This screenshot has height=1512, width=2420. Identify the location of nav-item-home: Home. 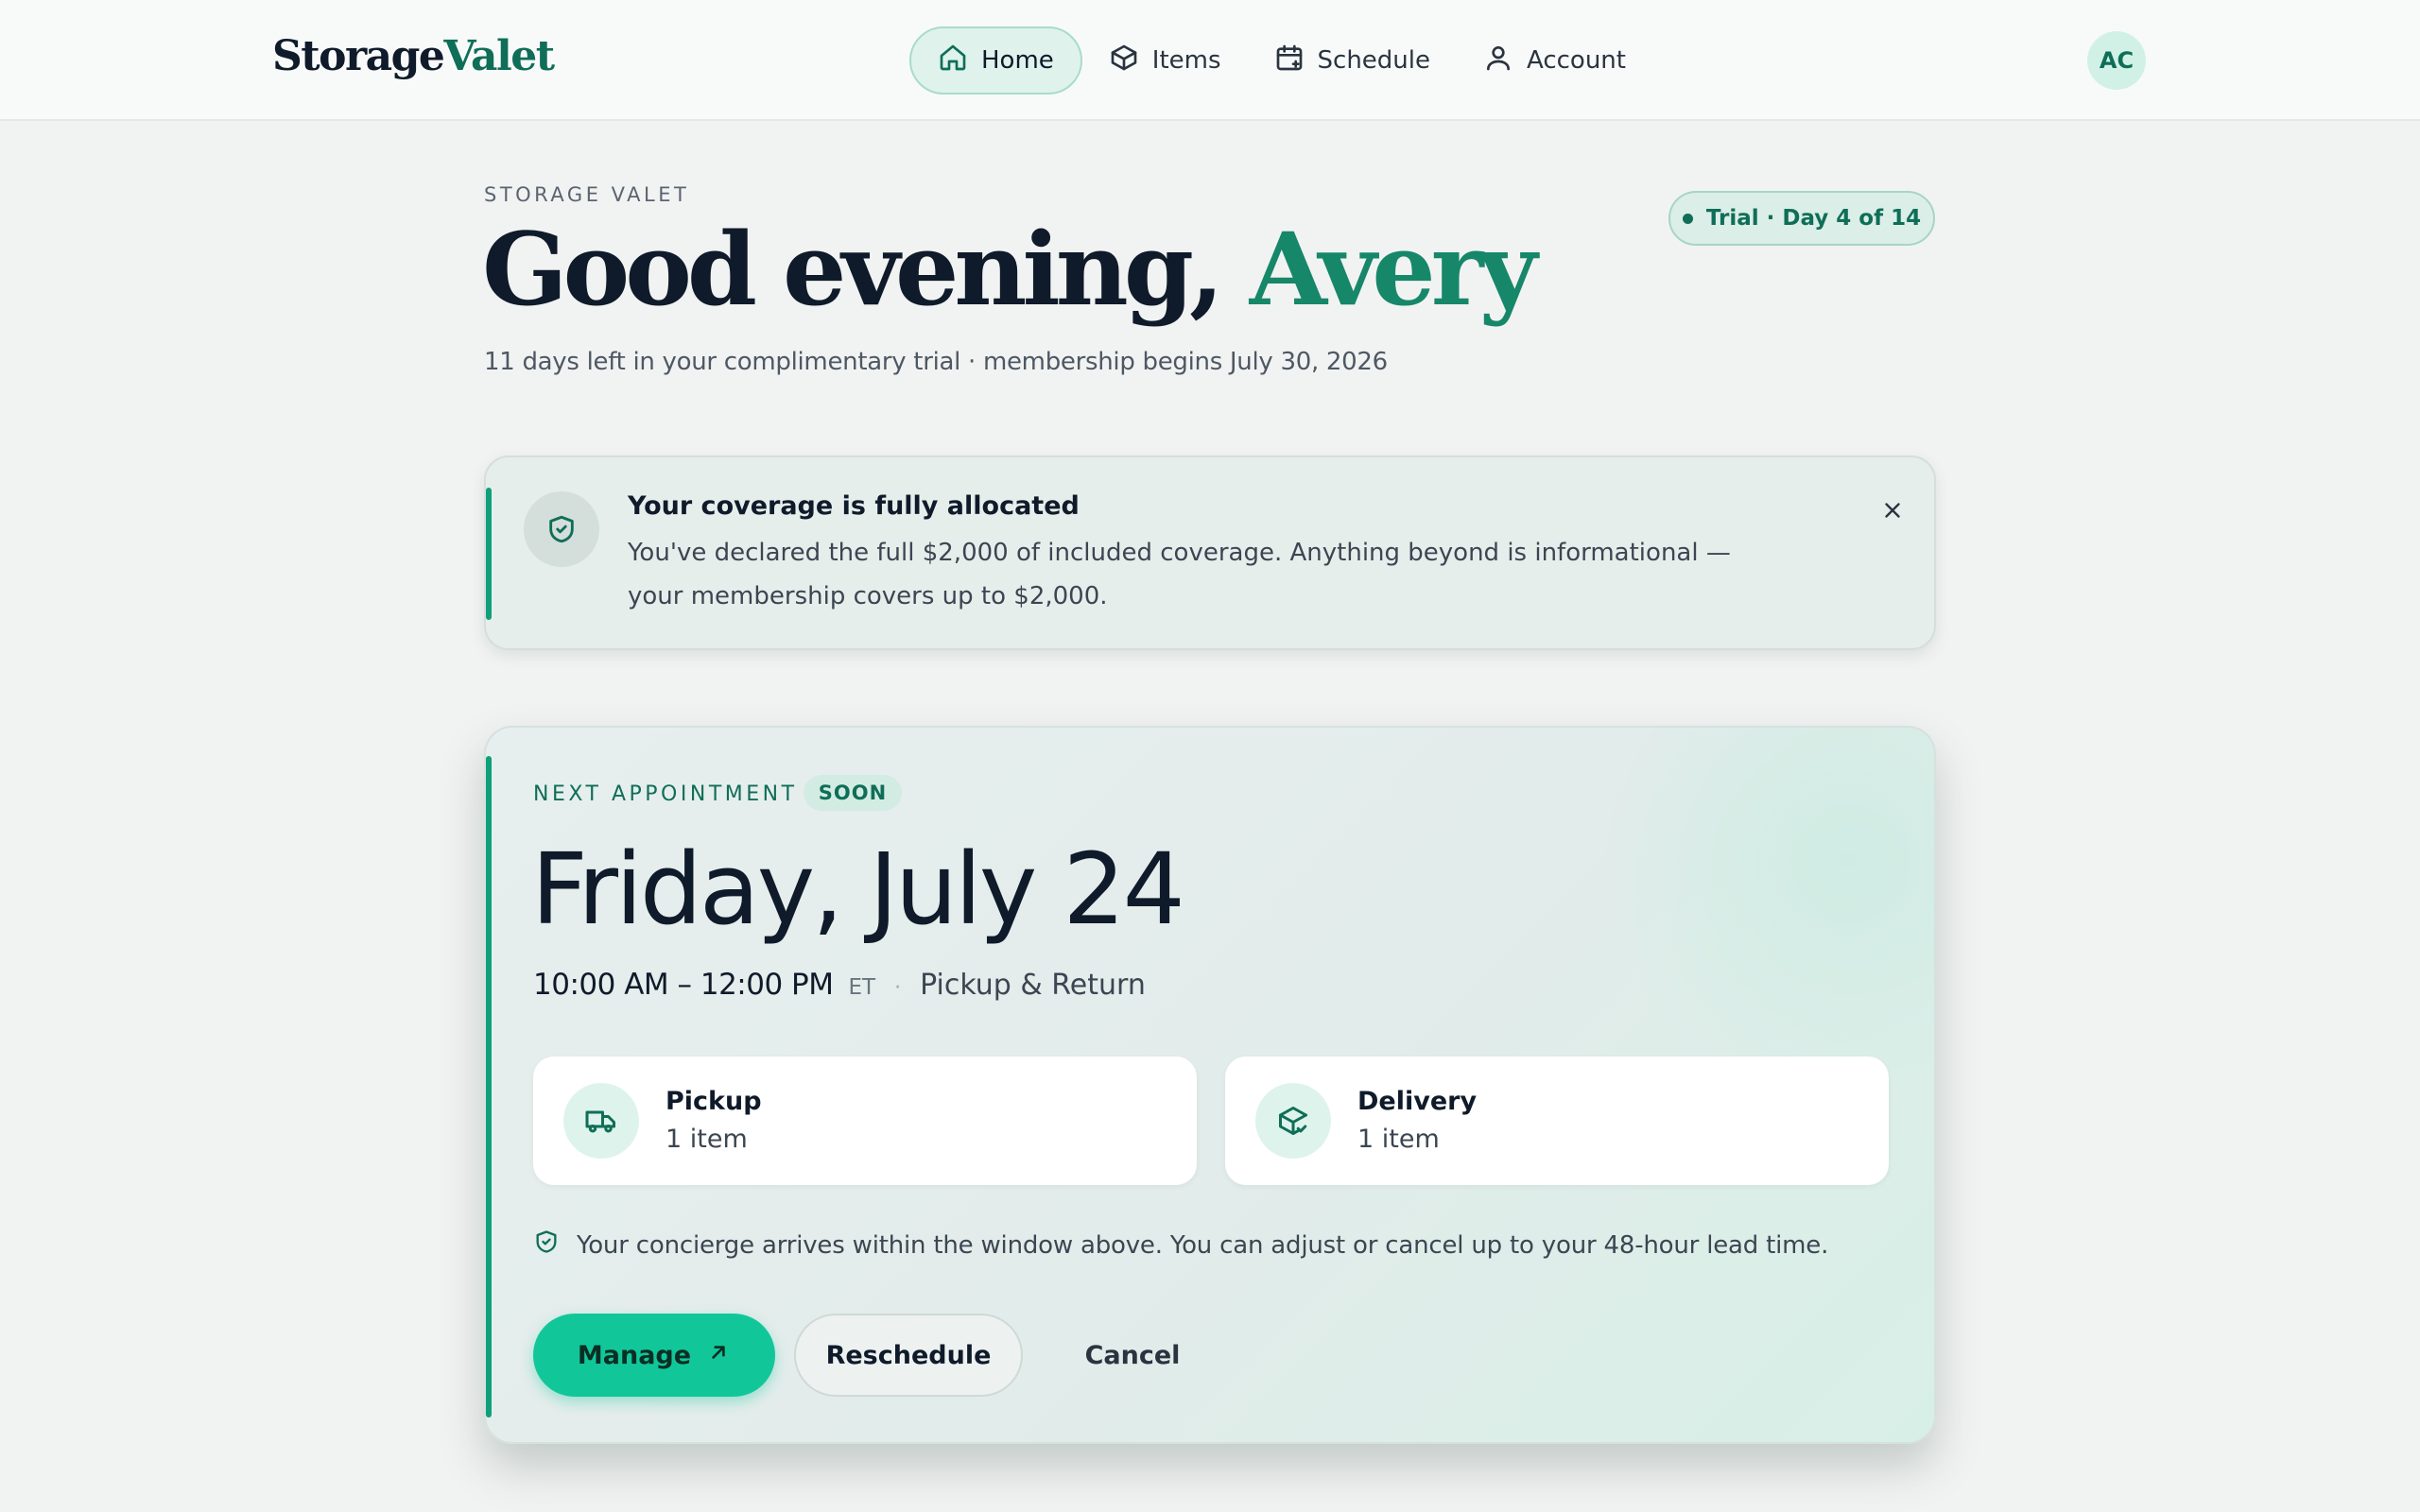
(995, 60).